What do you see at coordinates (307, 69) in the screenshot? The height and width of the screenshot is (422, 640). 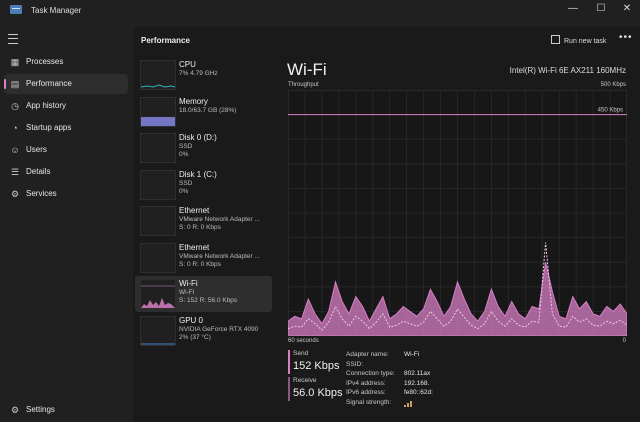 I see `graph-title: Wi-Fi` at bounding box center [307, 69].